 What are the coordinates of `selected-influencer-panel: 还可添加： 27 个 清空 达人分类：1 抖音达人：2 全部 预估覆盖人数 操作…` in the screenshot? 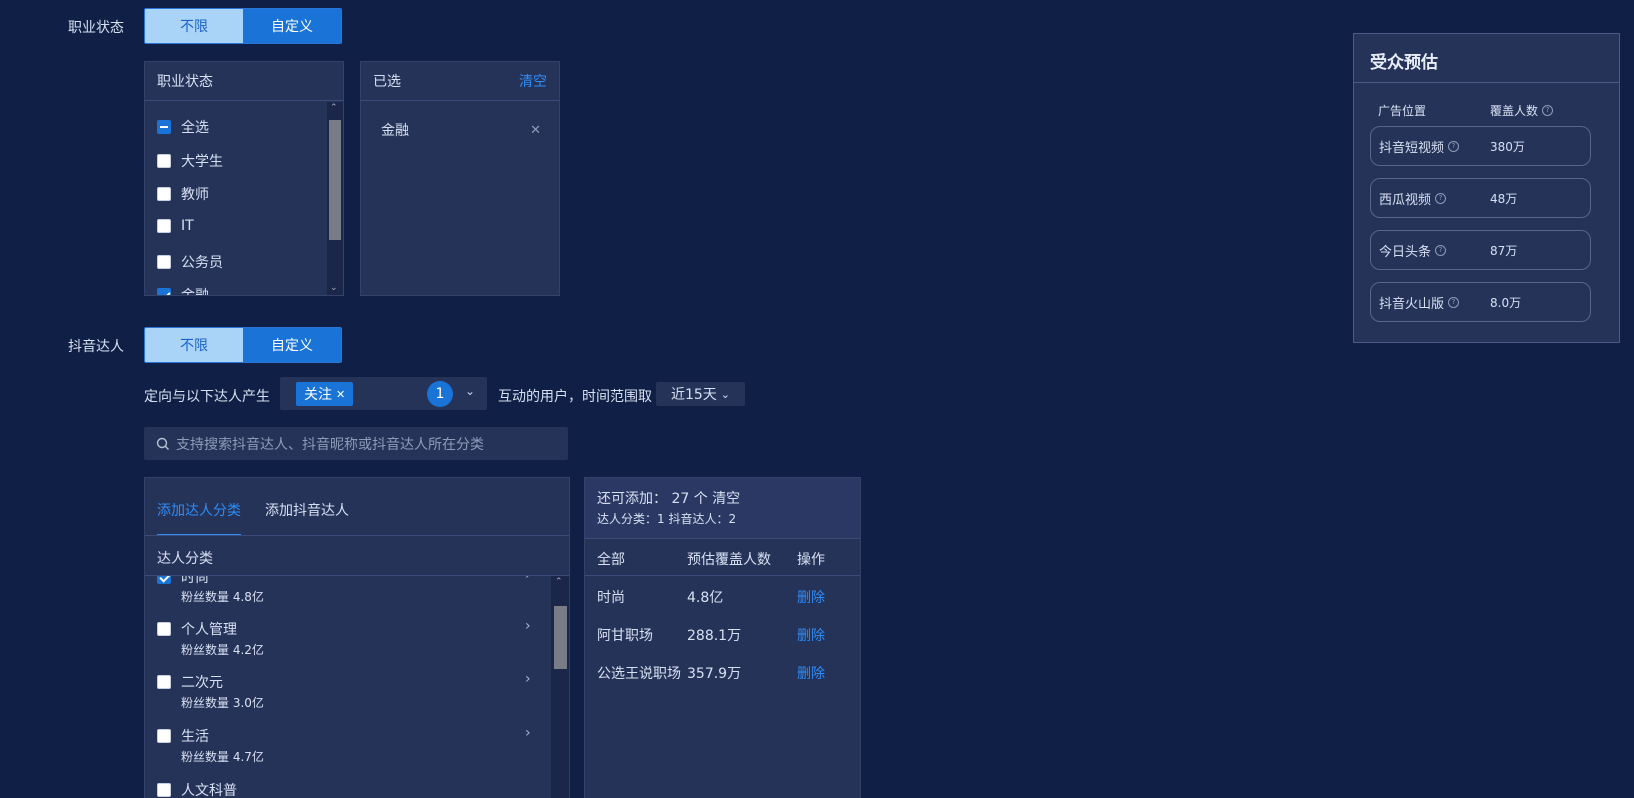 It's located at (722, 637).